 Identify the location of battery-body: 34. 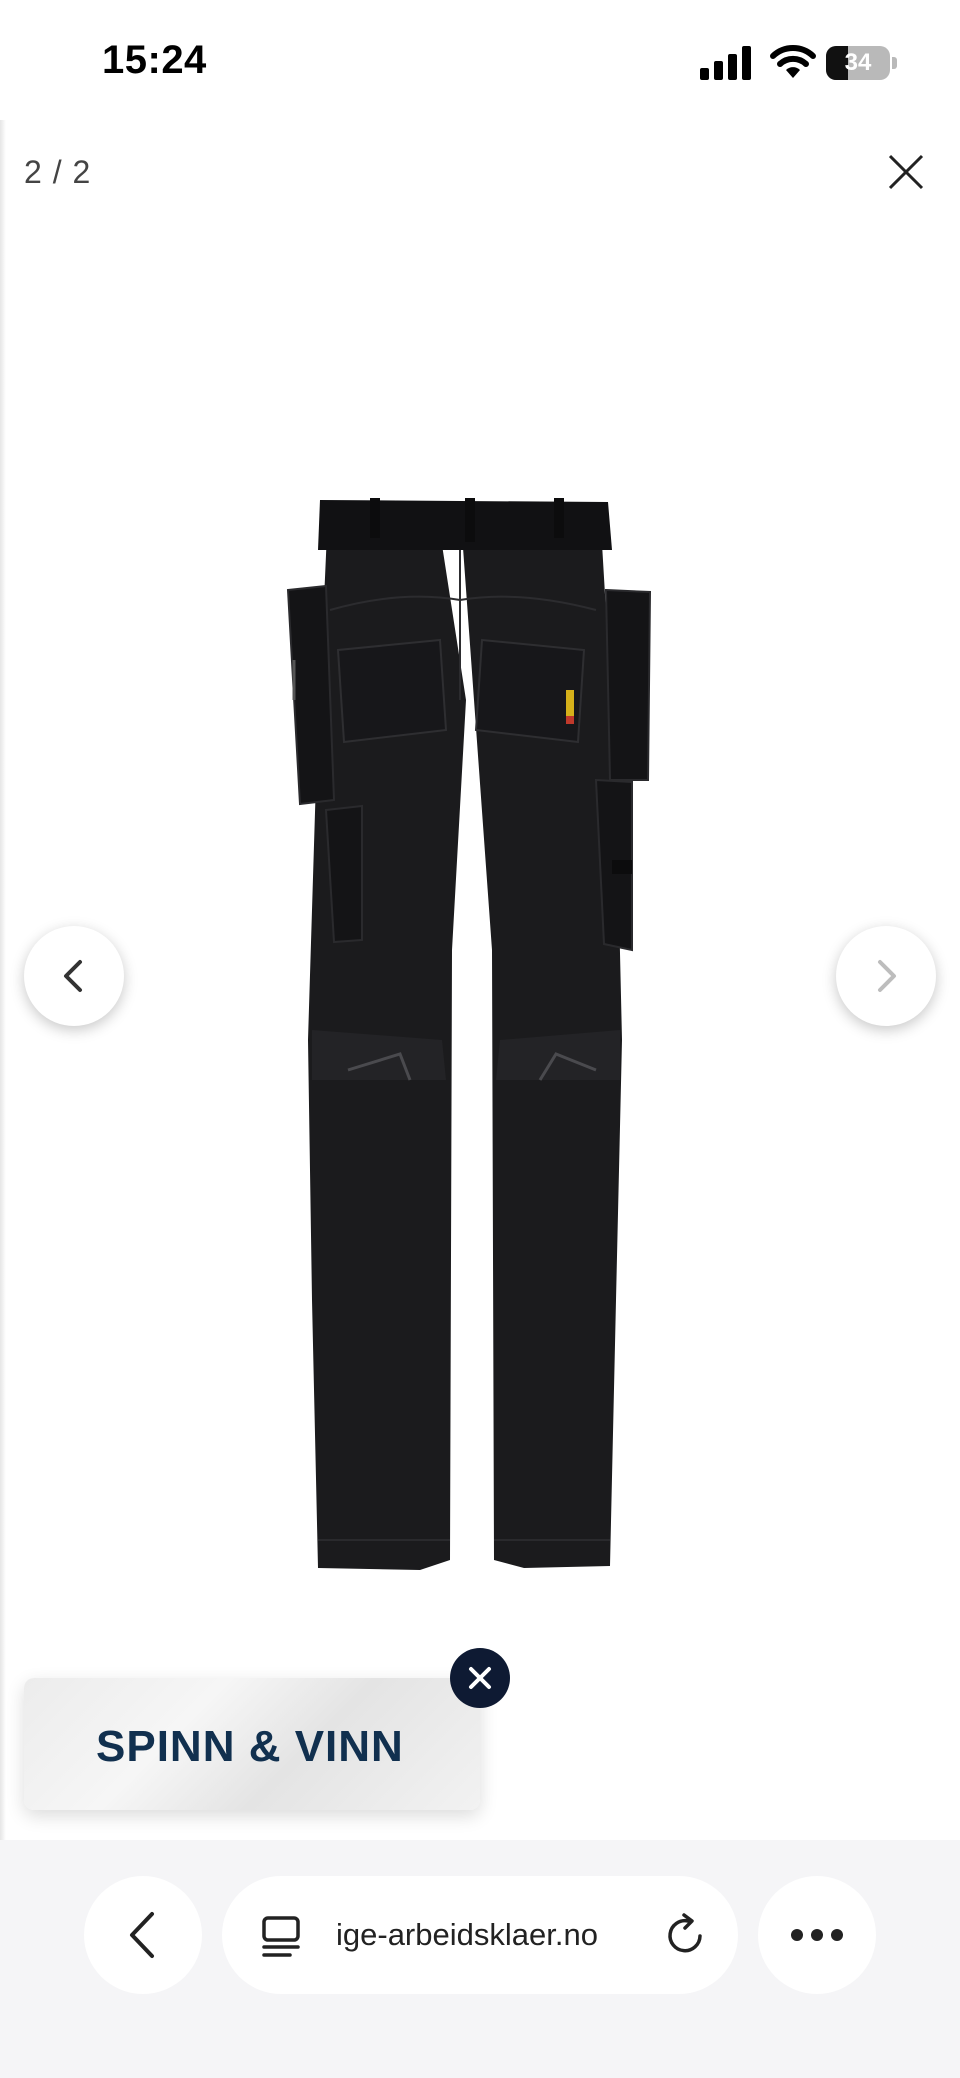
(858, 63).